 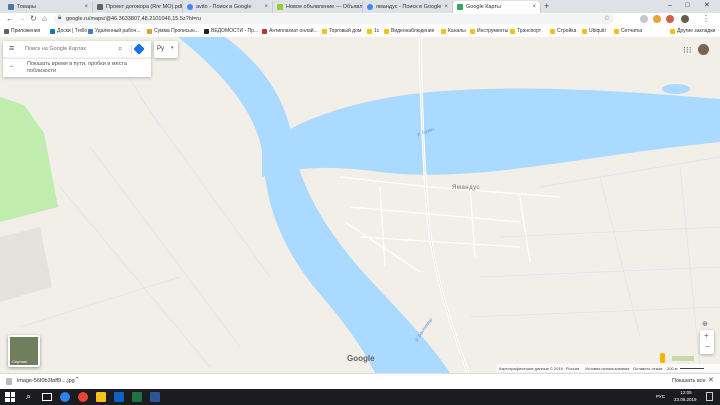 I want to click on country-link: Россия, so click(x=572, y=368).